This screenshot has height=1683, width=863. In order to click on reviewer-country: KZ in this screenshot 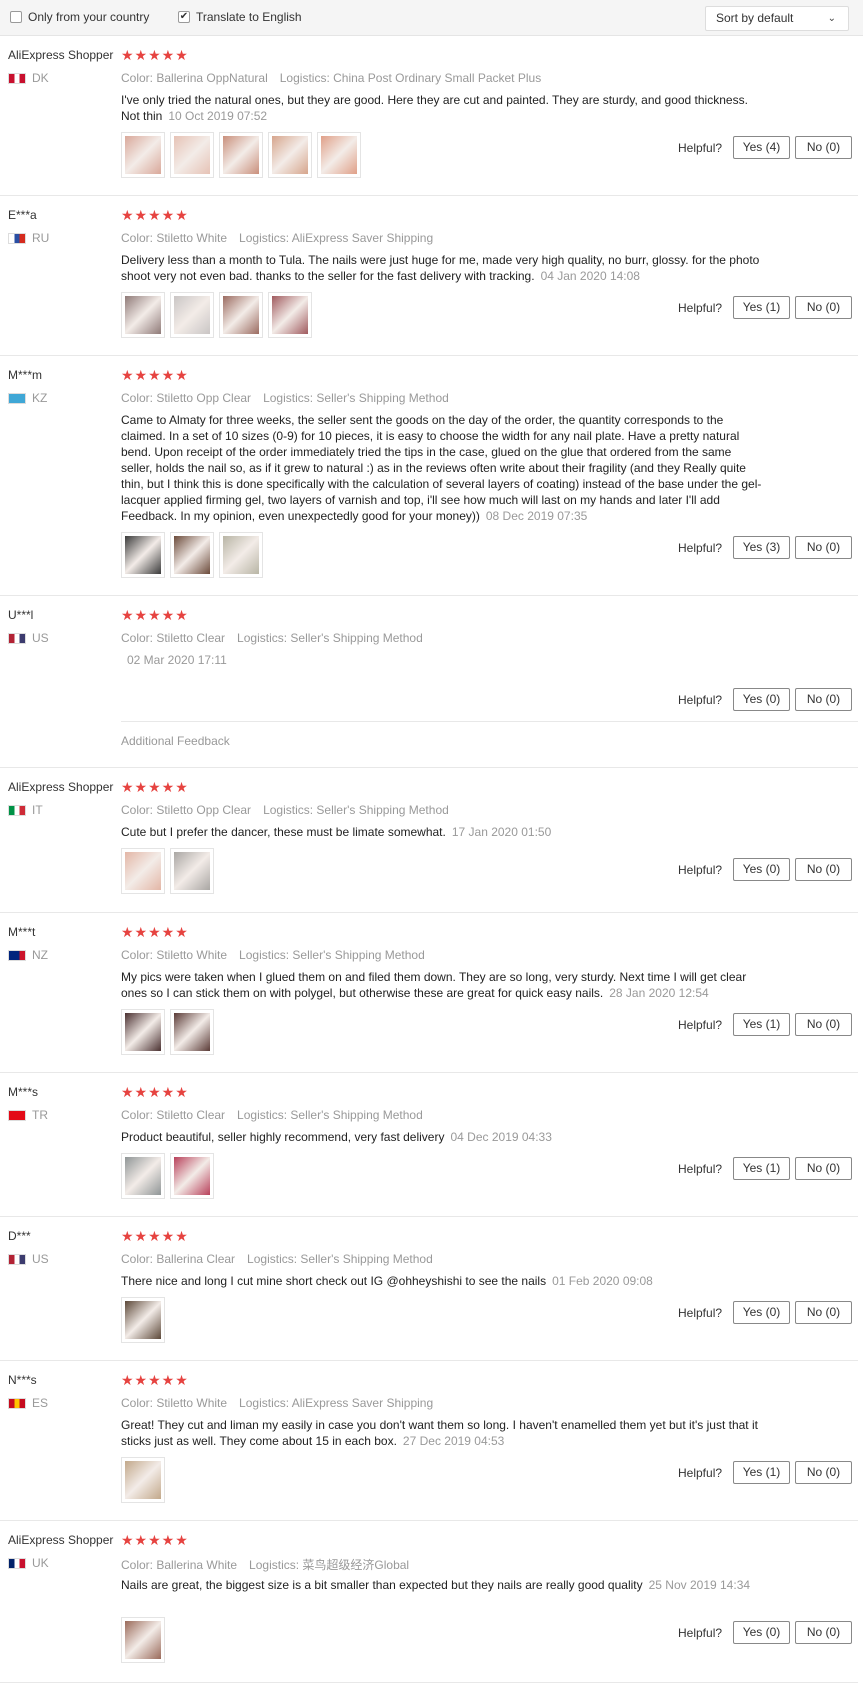, I will do `click(27, 398)`.